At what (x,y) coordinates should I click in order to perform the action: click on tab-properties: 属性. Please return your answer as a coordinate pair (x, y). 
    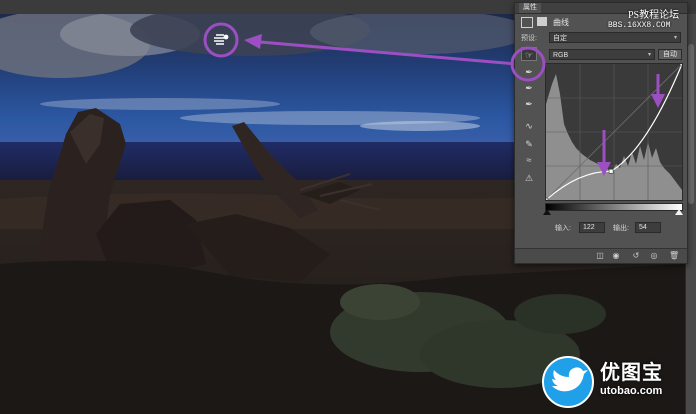
    Looking at the image, I should click on (530, 8).